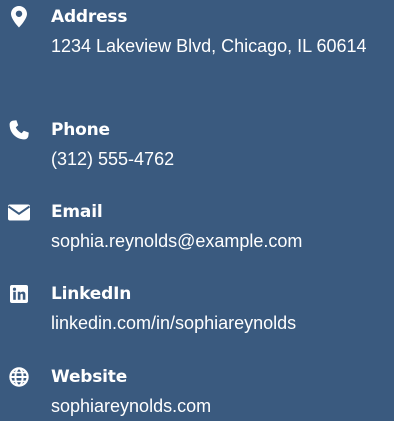 The height and width of the screenshot is (421, 394). Describe the element at coordinates (77, 212) in the screenshot. I see `email-label: Email` at that location.